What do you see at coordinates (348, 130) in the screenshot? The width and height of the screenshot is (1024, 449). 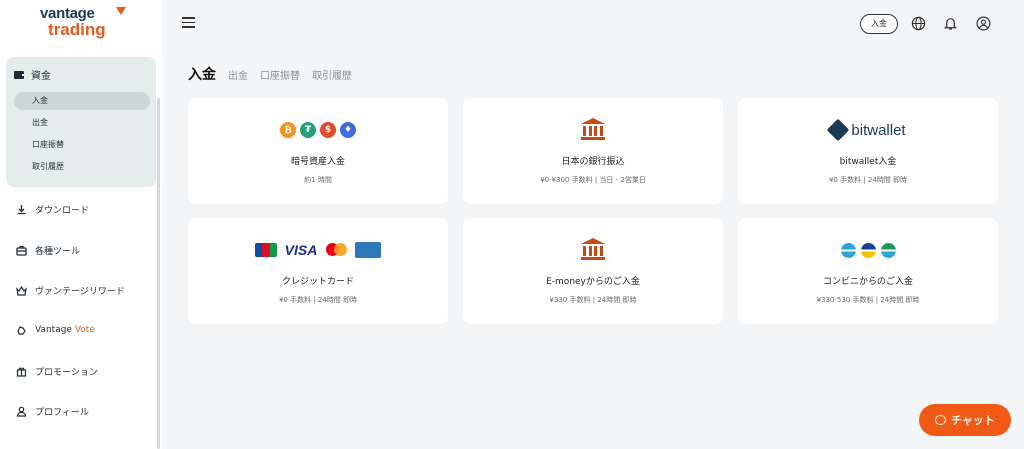 I see `ethereum-icon: ♦` at bounding box center [348, 130].